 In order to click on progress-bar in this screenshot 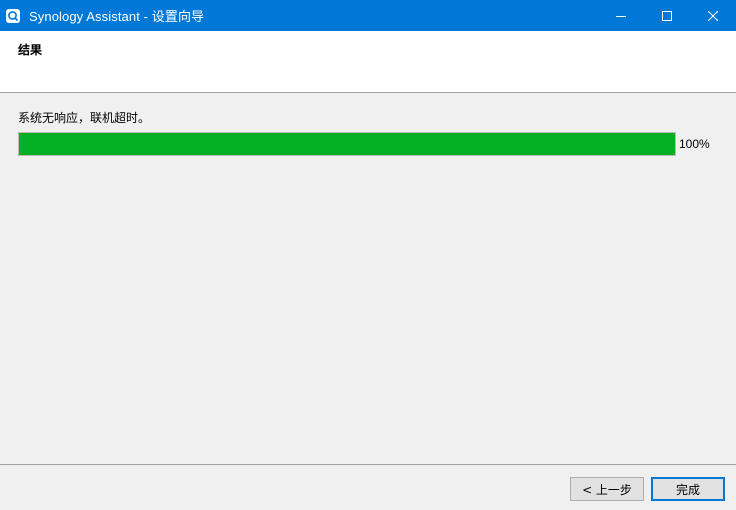, I will do `click(347, 144)`.